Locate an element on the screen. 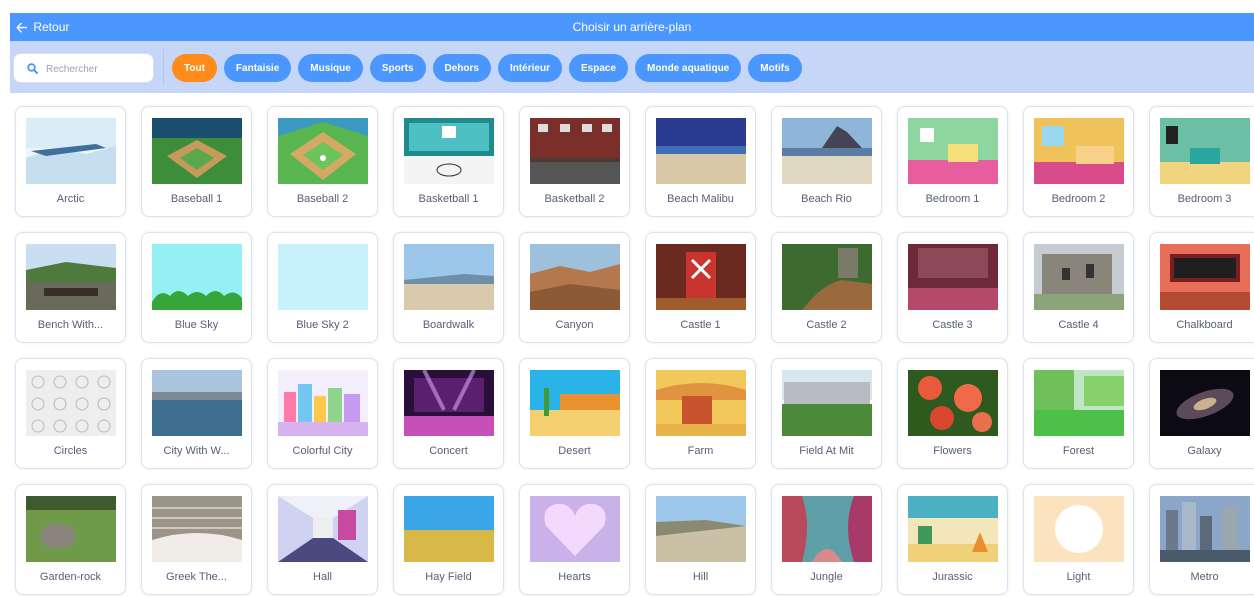 This screenshot has width=1254, height=597. backdrop-name: Galaxy is located at coordinates (1204, 451).